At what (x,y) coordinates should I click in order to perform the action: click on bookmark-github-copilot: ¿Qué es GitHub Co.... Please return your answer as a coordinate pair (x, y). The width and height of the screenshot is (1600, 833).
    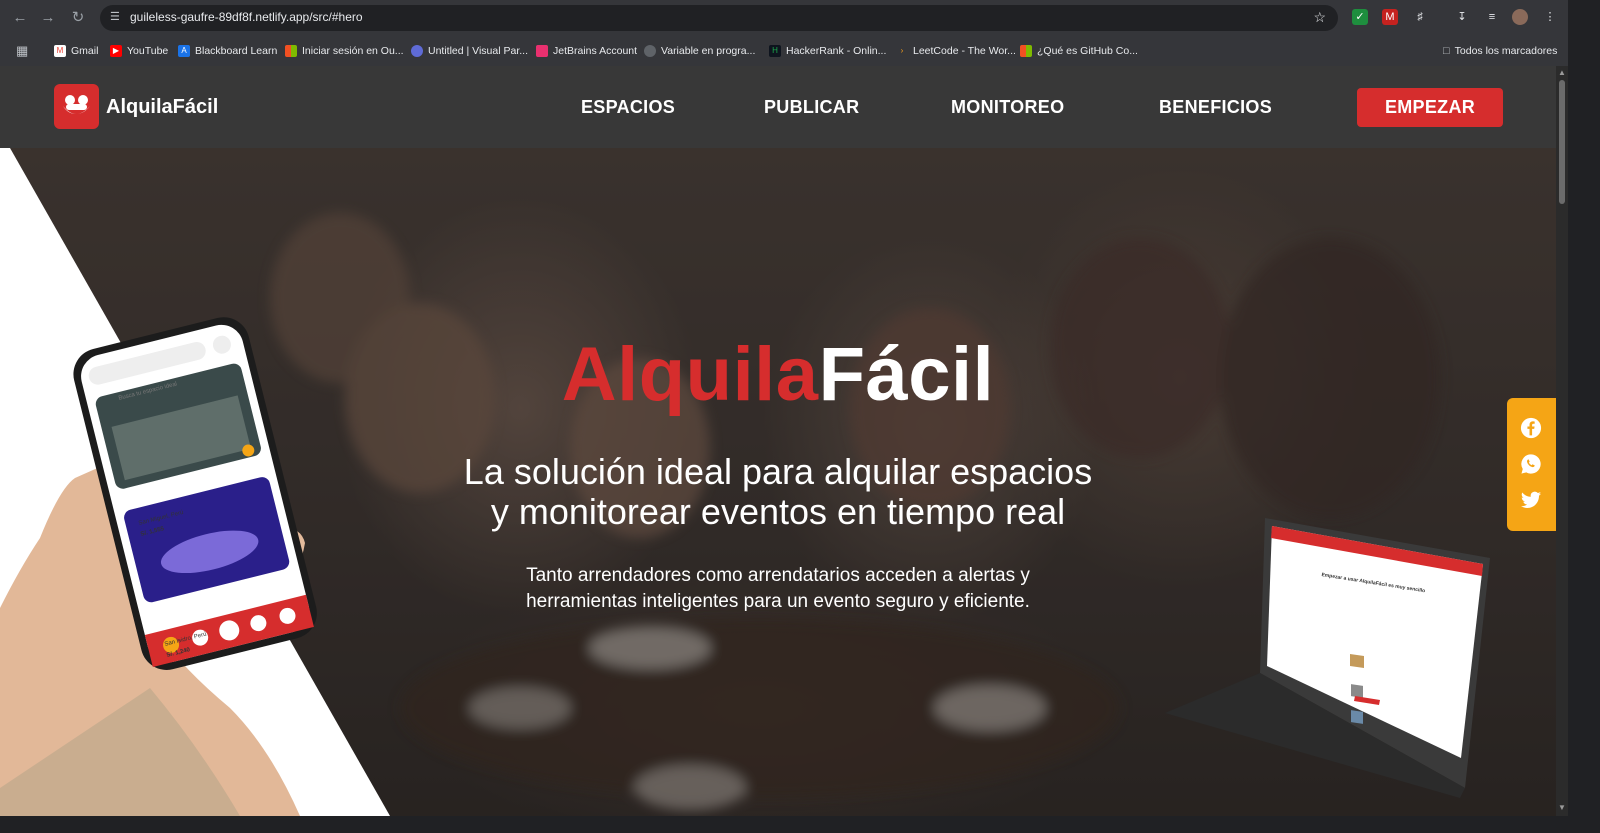
    Looking at the image, I should click on (1079, 51).